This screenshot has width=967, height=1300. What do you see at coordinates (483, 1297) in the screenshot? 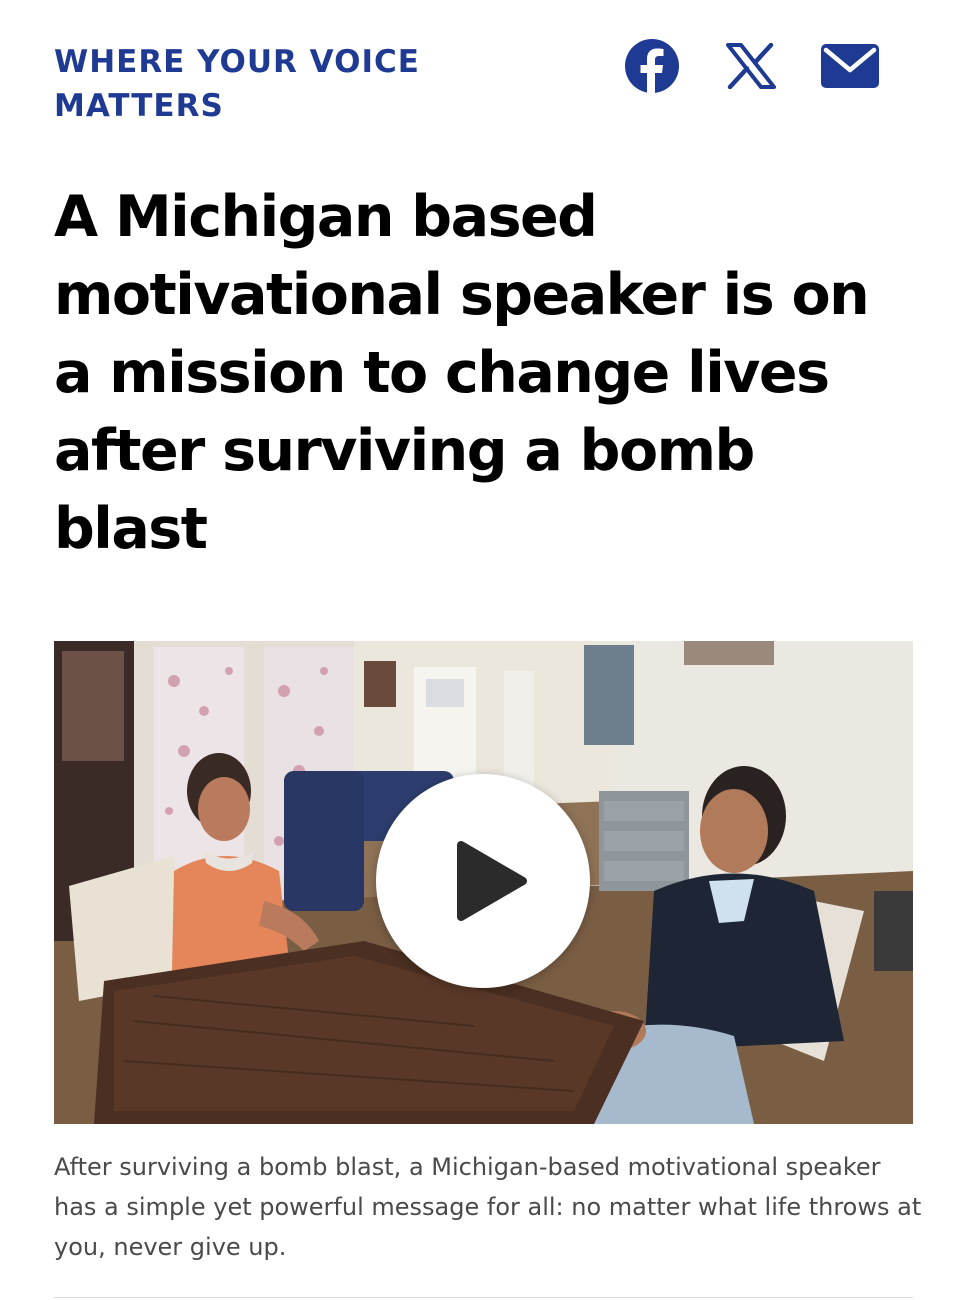
I see `divider` at bounding box center [483, 1297].